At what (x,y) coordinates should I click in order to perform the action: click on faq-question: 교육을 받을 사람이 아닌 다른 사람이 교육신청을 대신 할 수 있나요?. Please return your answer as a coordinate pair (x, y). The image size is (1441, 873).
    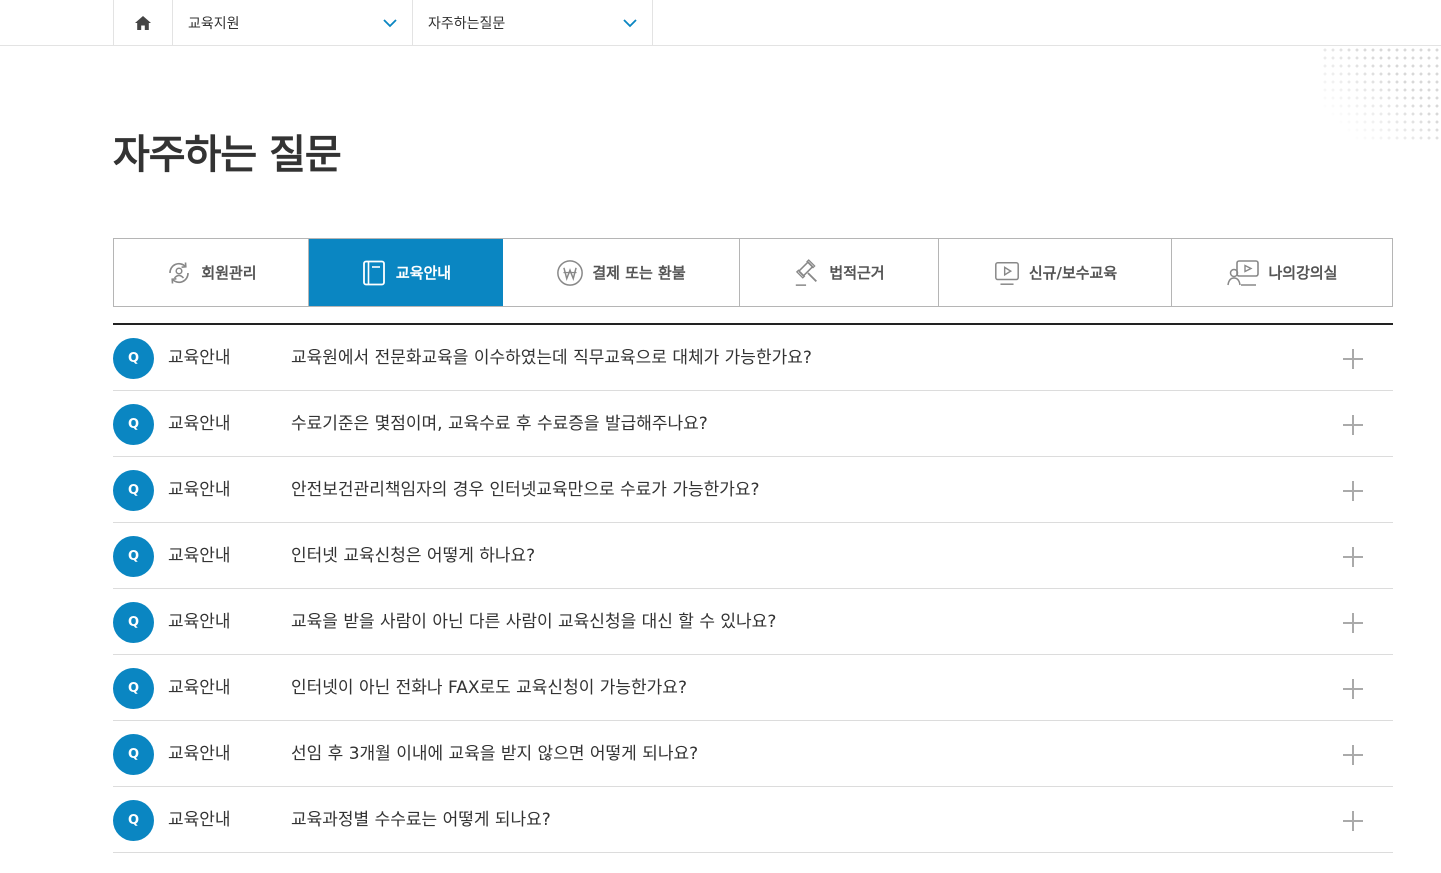
    Looking at the image, I should click on (534, 622).